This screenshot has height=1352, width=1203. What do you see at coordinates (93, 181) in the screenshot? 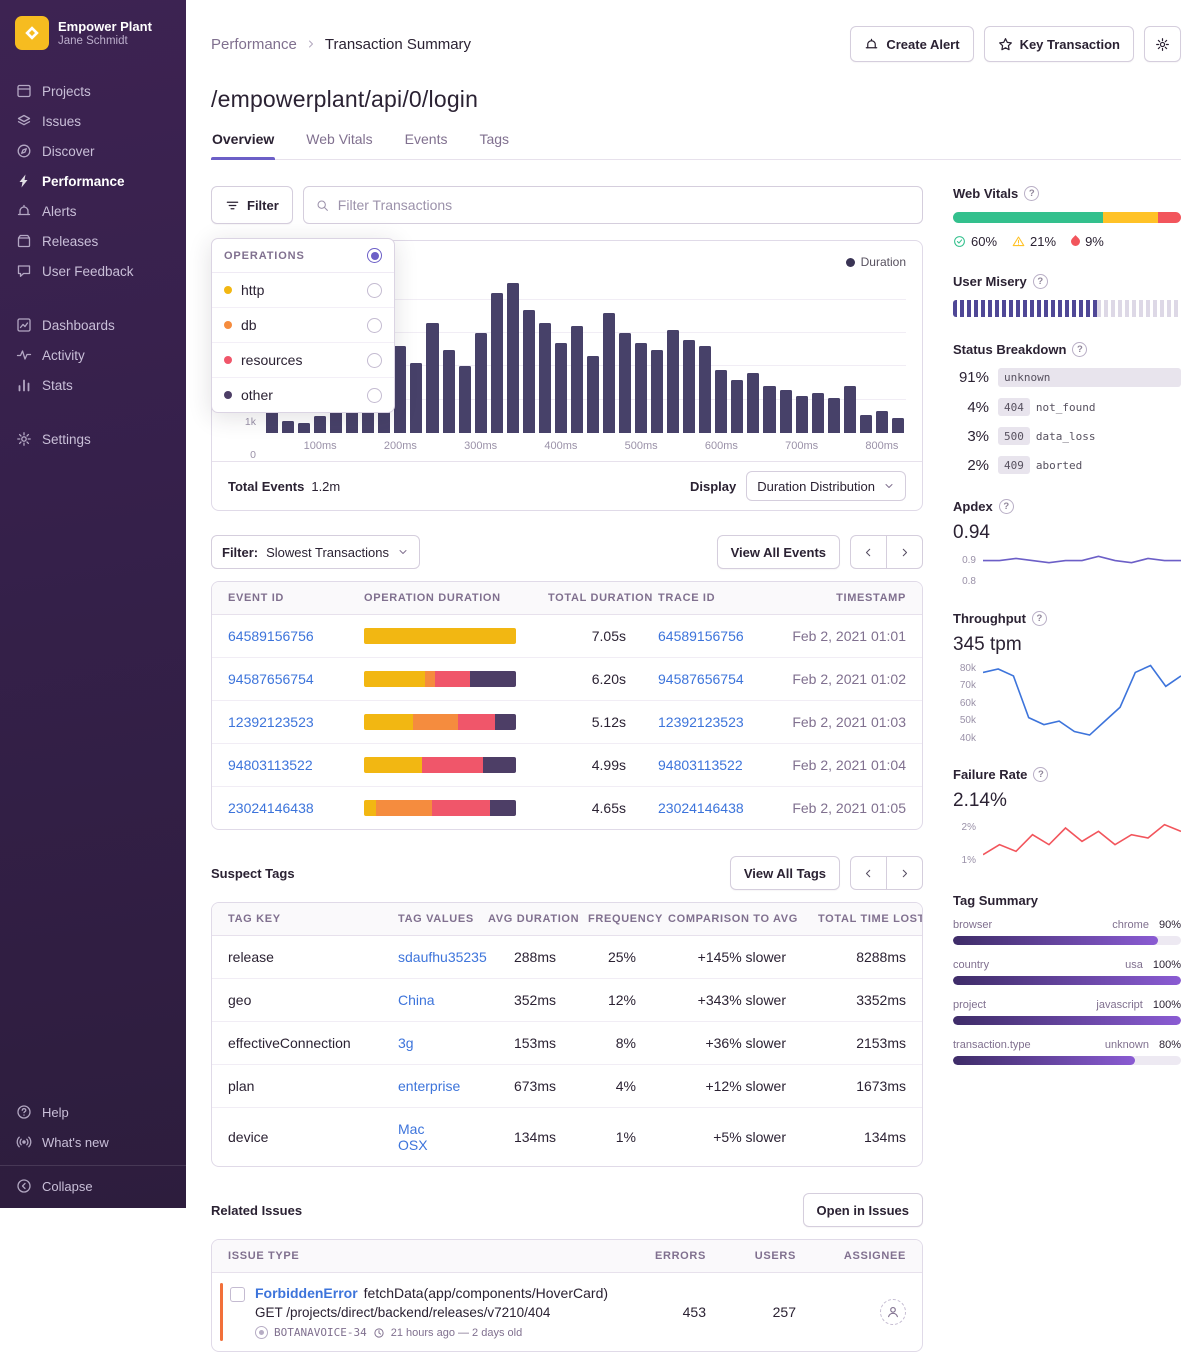
I see `sidebar-item-performance: Performance` at bounding box center [93, 181].